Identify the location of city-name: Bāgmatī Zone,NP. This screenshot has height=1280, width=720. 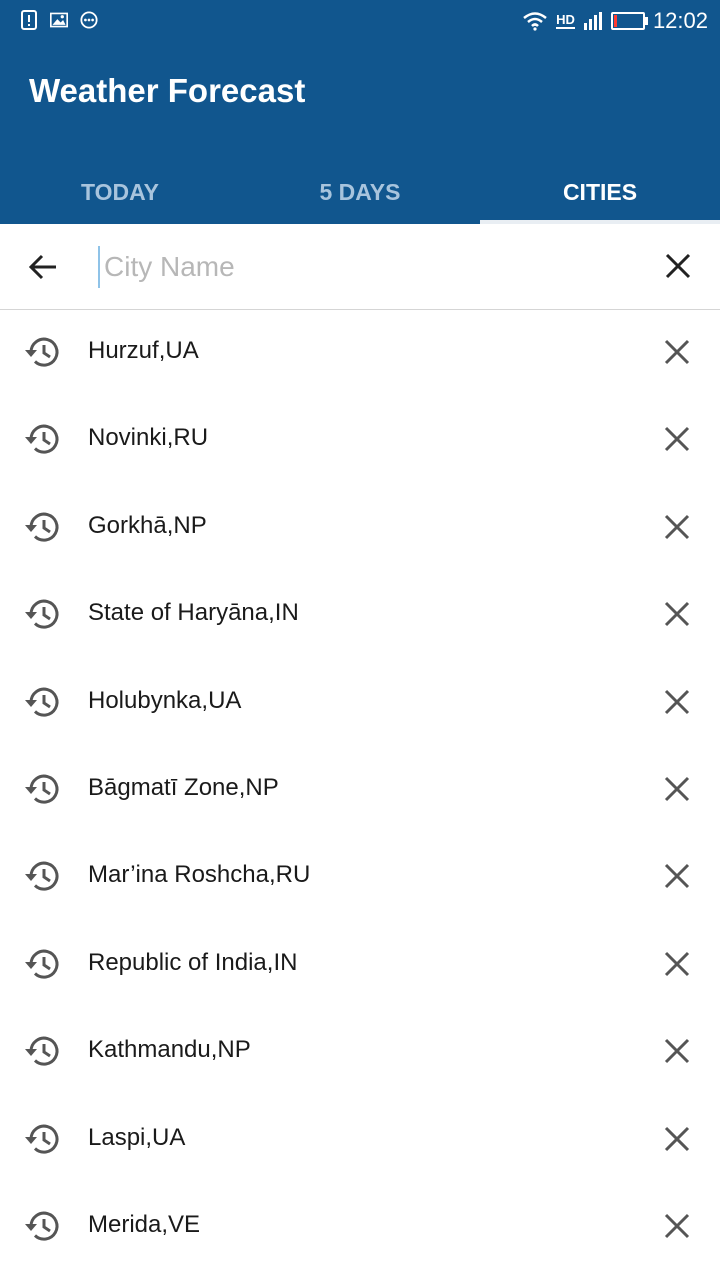
(183, 787).